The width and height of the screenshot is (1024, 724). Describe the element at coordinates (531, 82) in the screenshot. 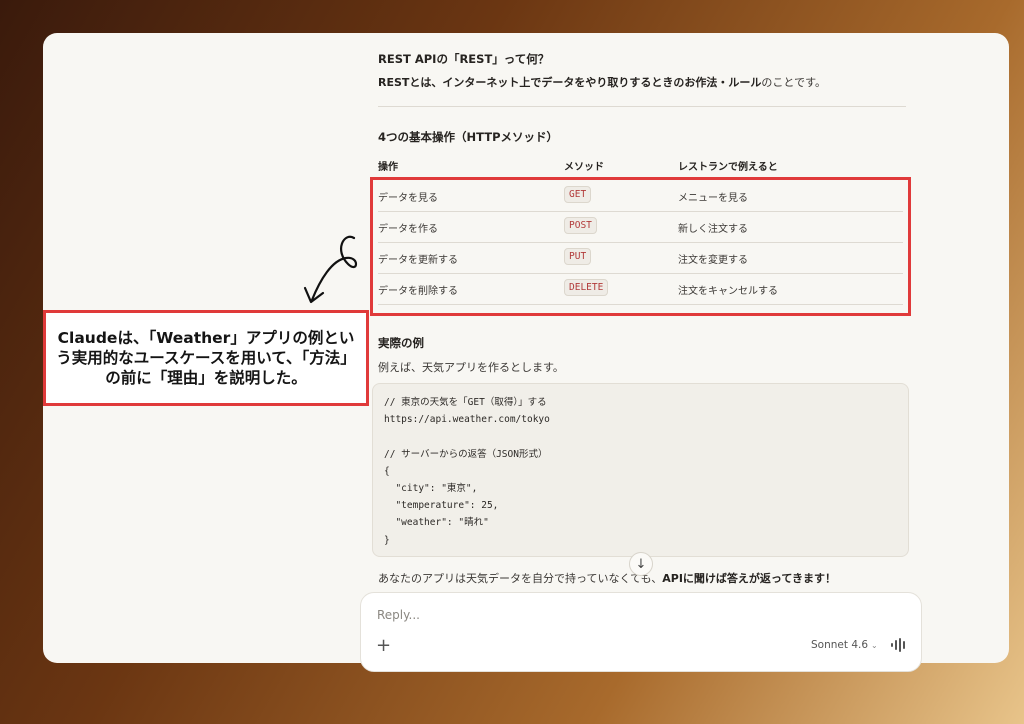

I see `rest-definition-prefix: RESTとは、インターネット上でデータをやり取りするときの` at that location.